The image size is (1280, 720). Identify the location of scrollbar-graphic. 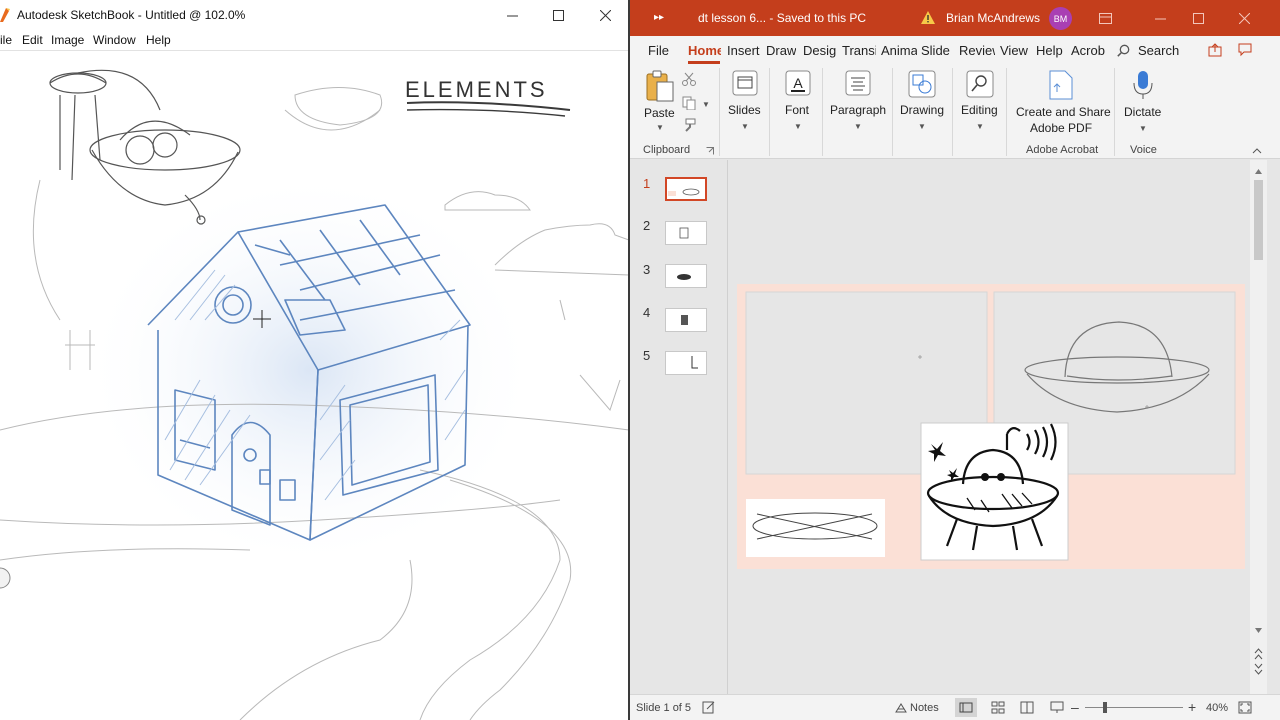
(1258, 422).